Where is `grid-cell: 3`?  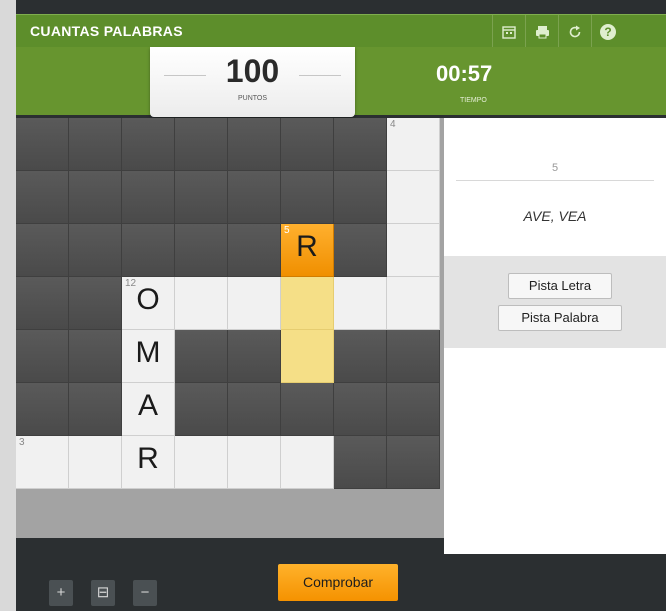 grid-cell: 3 is located at coordinates (42, 462).